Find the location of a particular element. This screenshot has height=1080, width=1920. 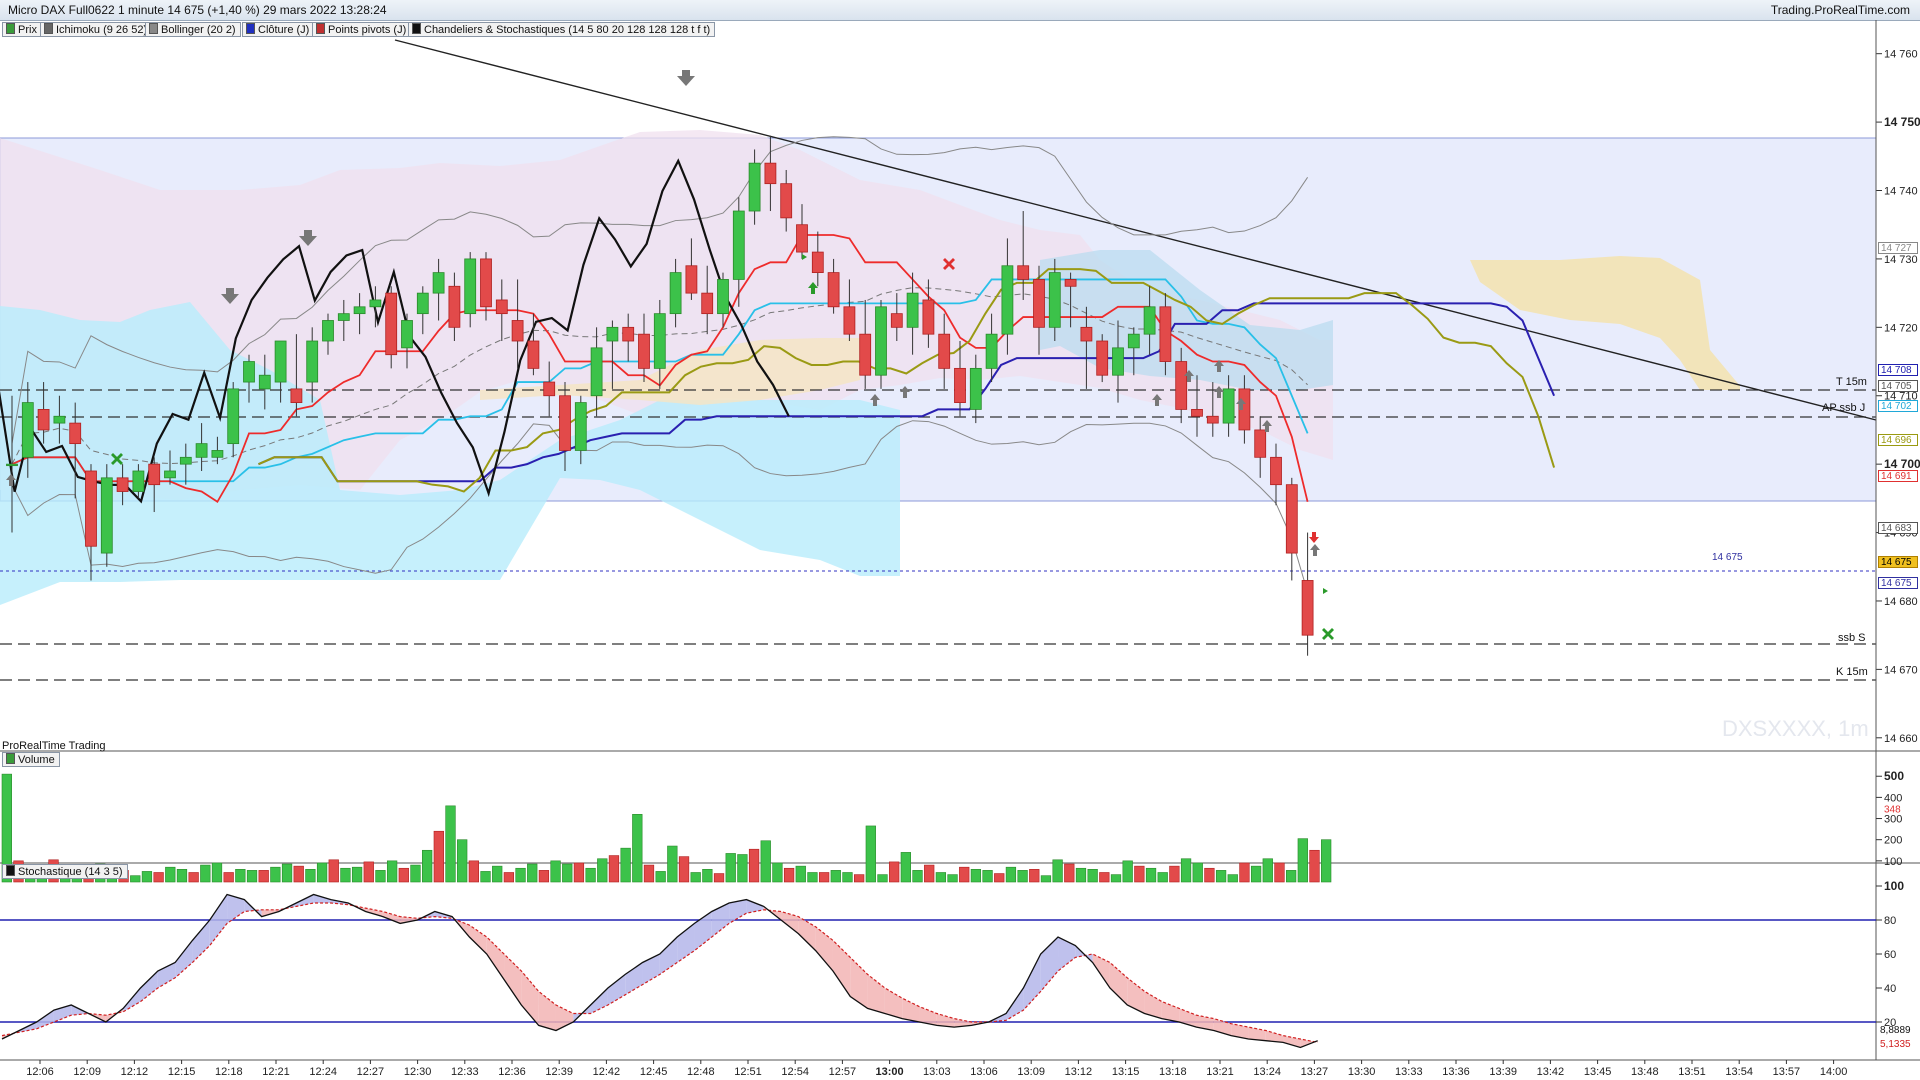

time-tick-label: 13:12 is located at coordinates (1079, 1072).